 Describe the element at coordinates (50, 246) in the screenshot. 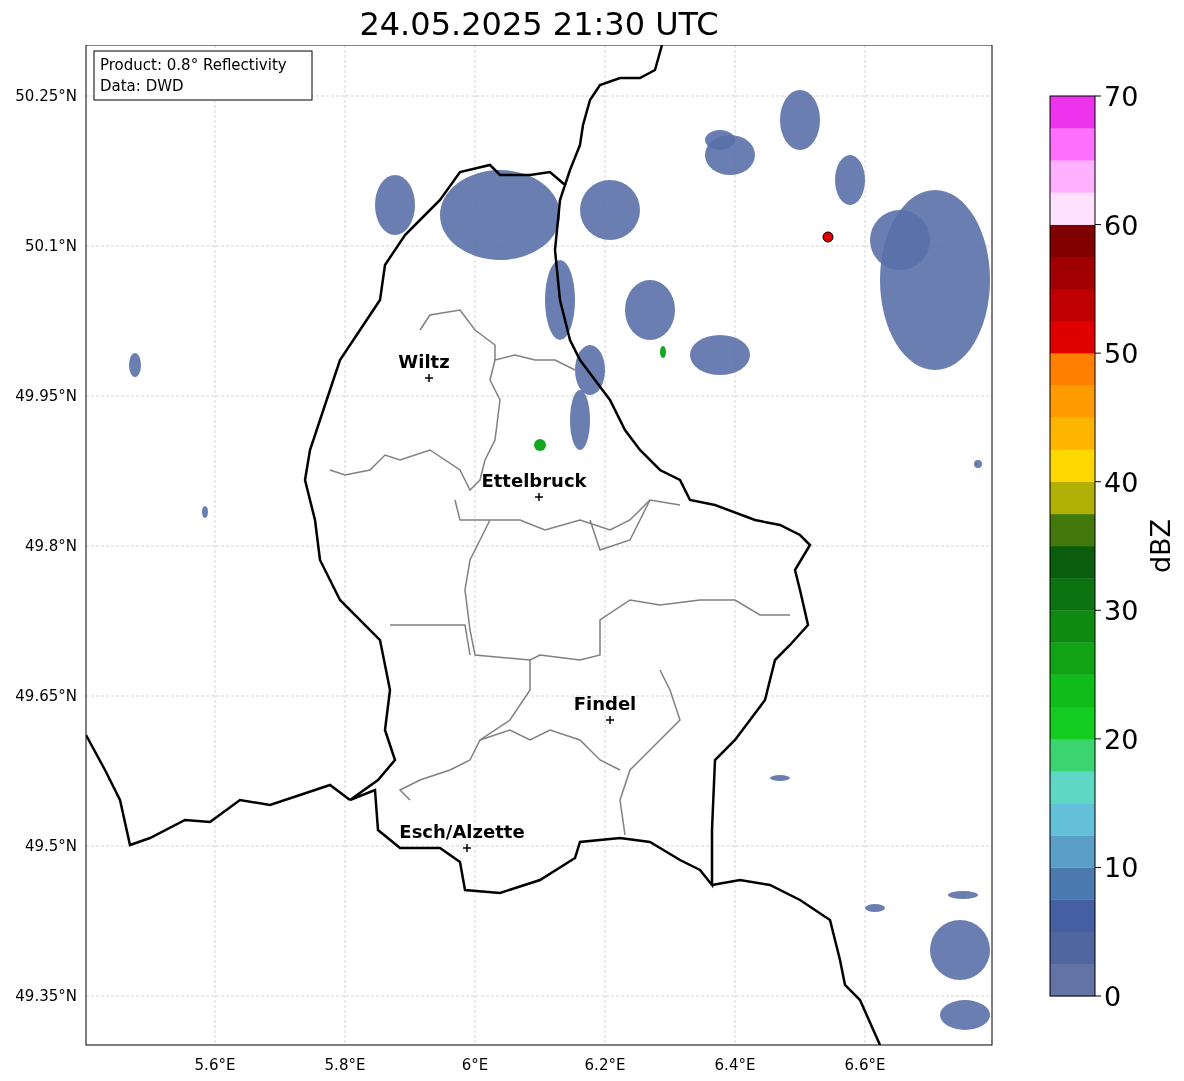

I see `axis-tick-label: 50.1°N` at that location.